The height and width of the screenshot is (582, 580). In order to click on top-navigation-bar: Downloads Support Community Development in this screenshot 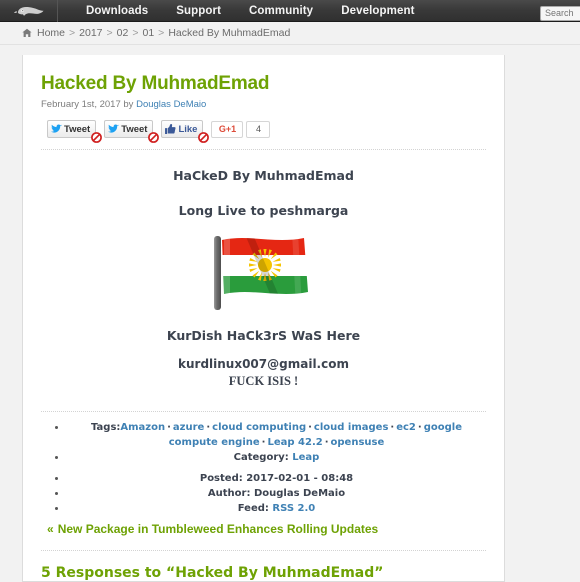, I will do `click(290, 11)`.